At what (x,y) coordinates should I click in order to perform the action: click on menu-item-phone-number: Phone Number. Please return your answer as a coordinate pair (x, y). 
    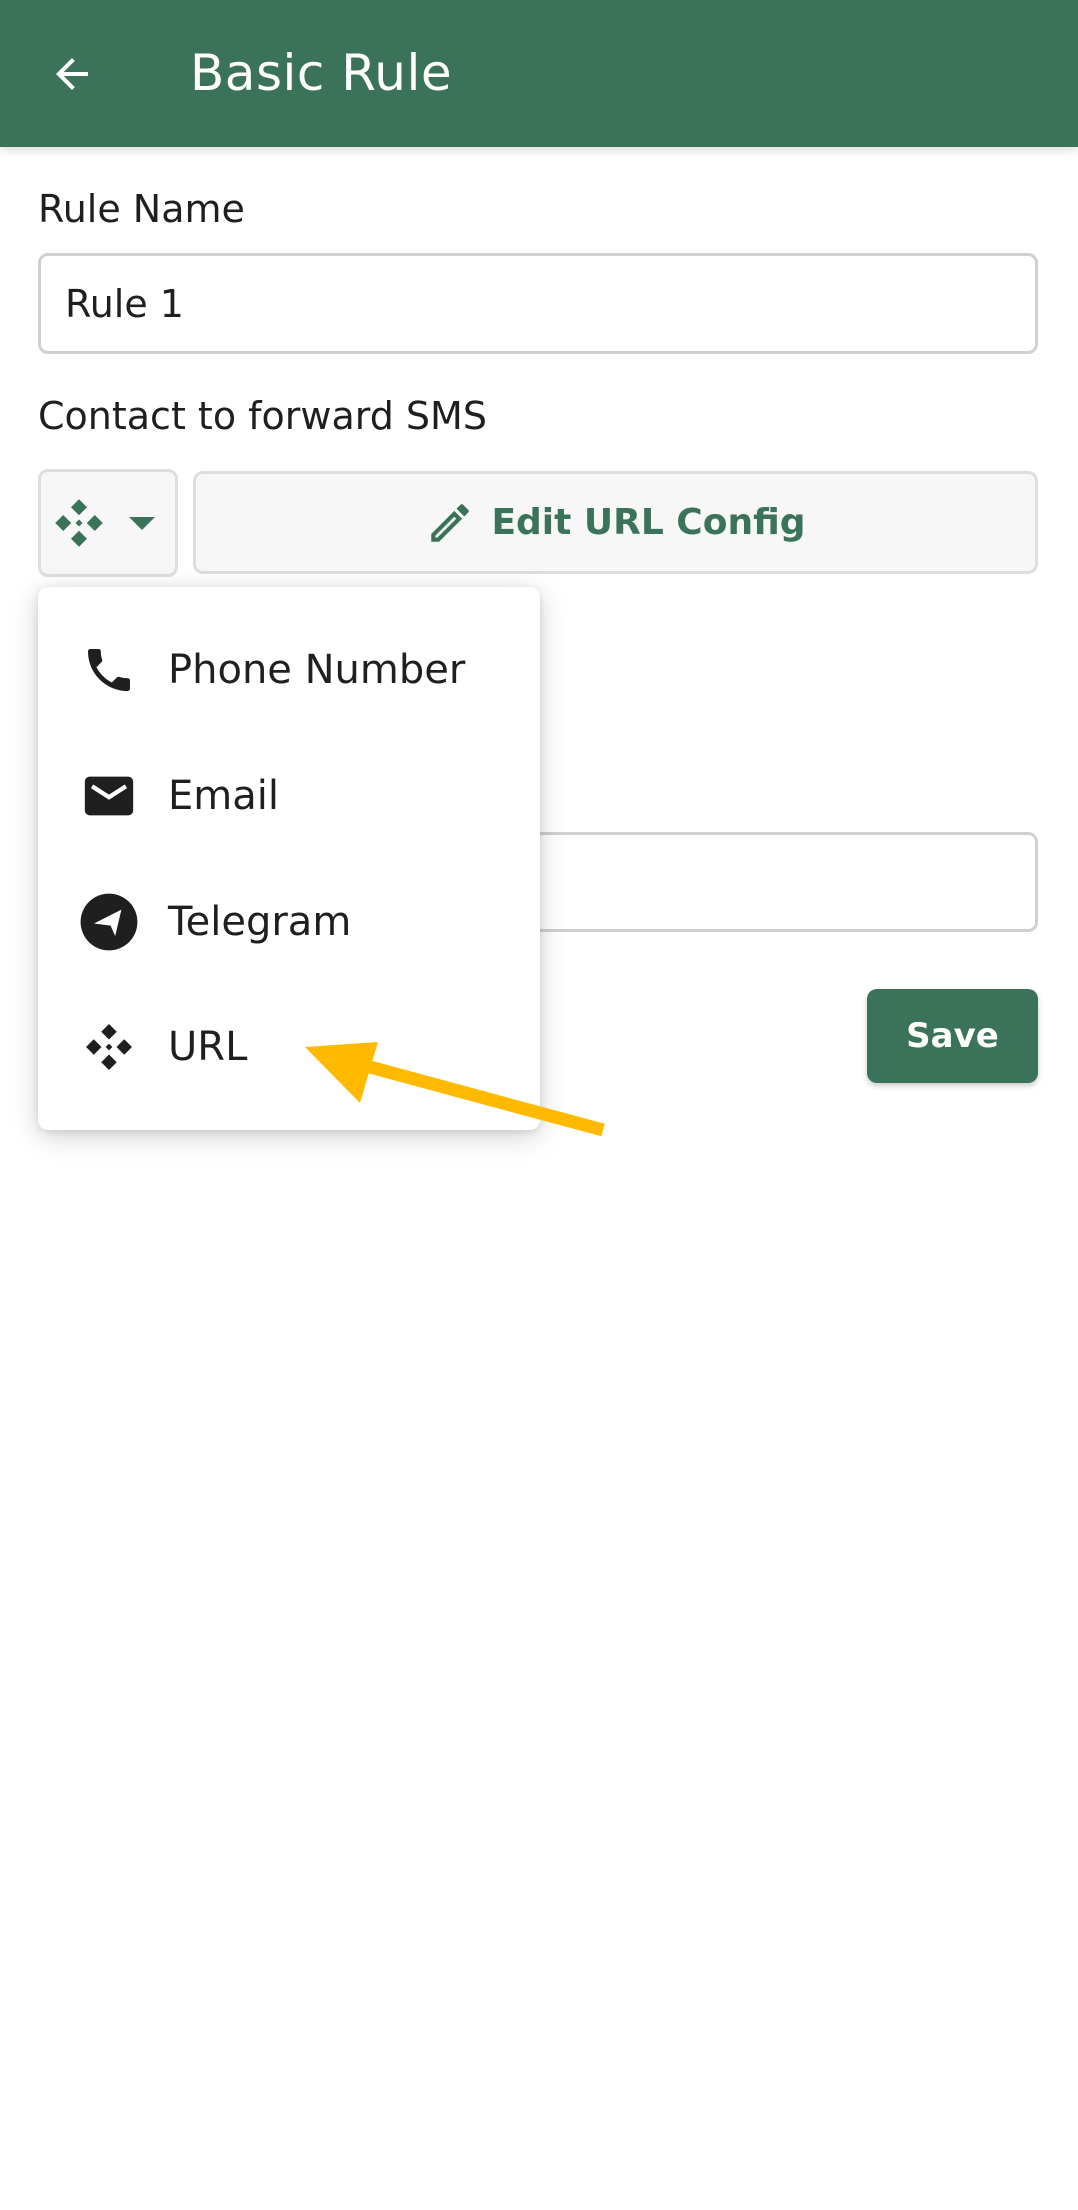
    Looking at the image, I should click on (289, 670).